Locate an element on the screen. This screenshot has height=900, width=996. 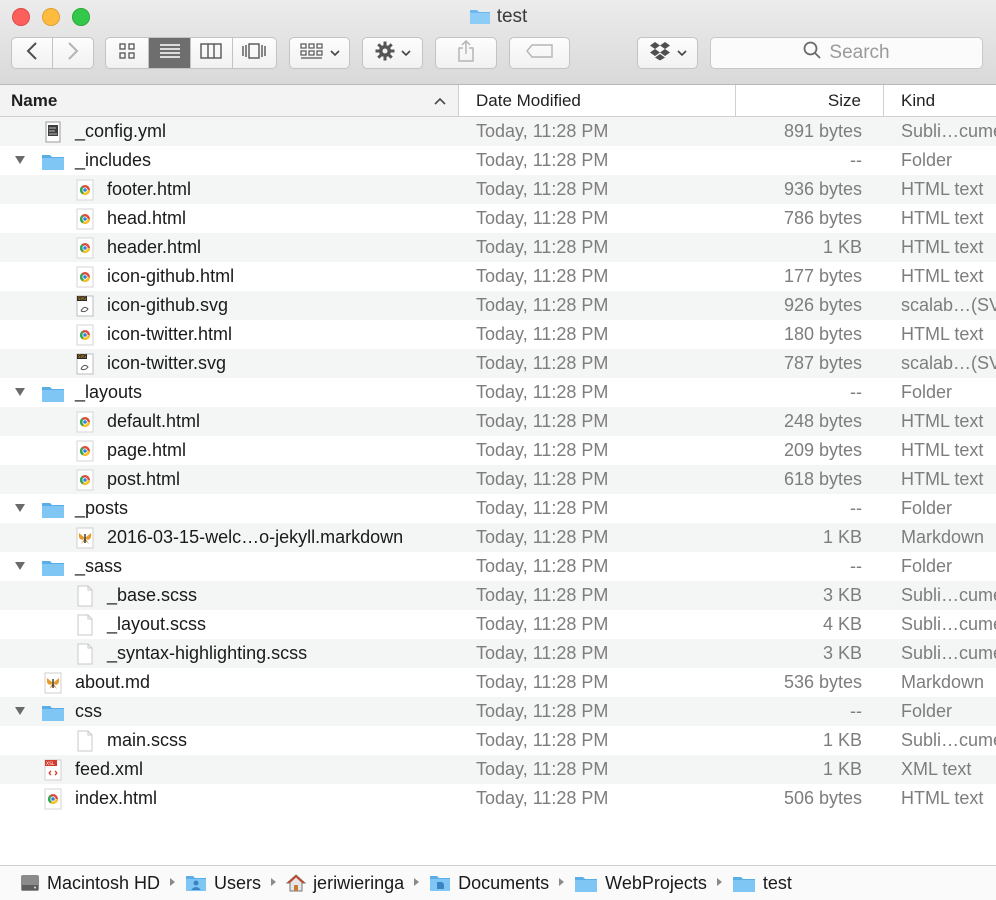
file-name: head.html is located at coordinates (147, 218).